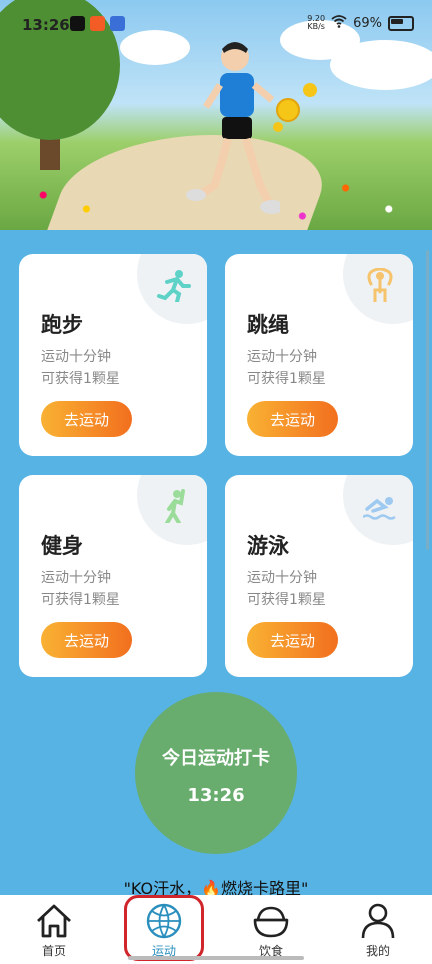 The width and height of the screenshot is (432, 964). I want to click on sport-card-fitness: 健身 运动十分钟 可获得1颗星 去运动, so click(113, 576).